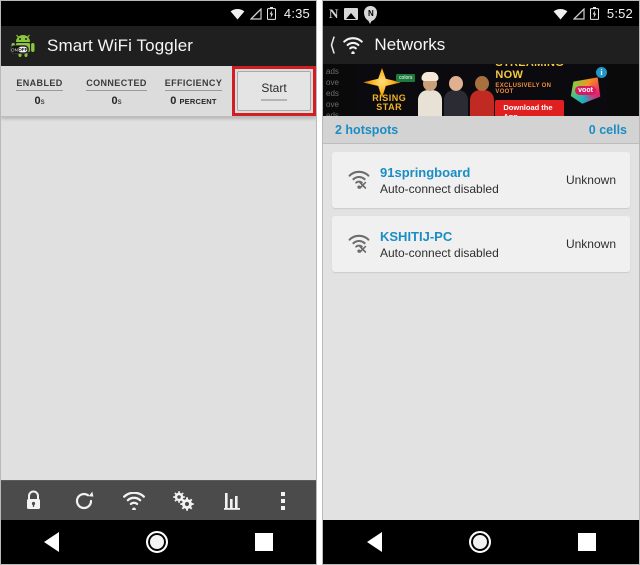 Image resolution: width=640 pixels, height=565 pixels. Describe the element at coordinates (406, 78) in the screenshot. I see `ad-brand-badge: colors` at that location.